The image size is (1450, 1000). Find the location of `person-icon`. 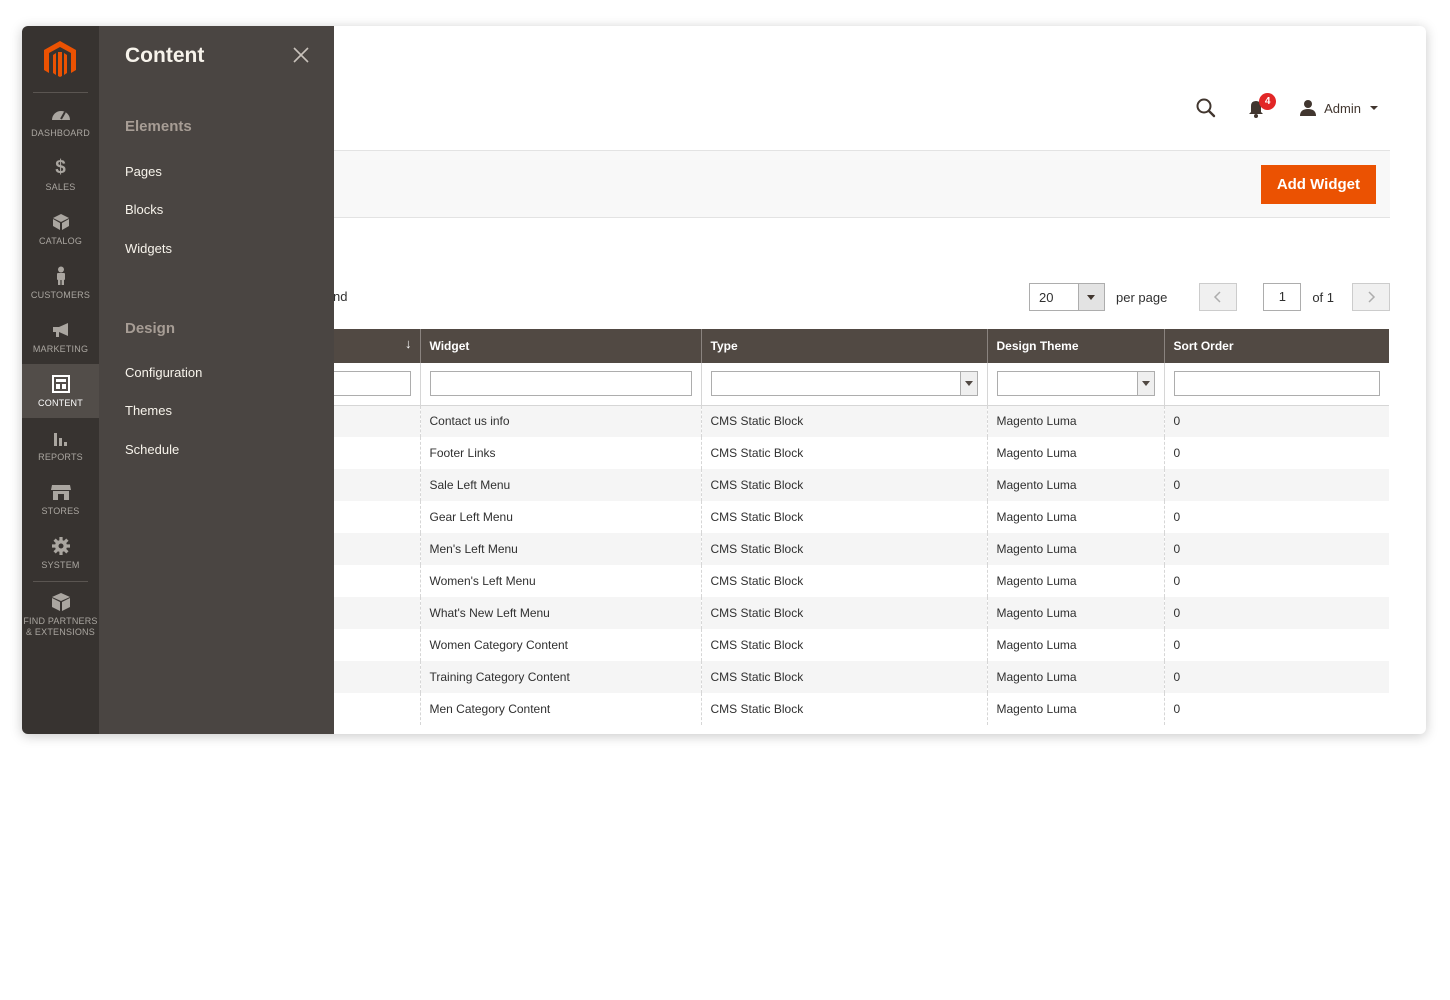

person-icon is located at coordinates (61, 276).